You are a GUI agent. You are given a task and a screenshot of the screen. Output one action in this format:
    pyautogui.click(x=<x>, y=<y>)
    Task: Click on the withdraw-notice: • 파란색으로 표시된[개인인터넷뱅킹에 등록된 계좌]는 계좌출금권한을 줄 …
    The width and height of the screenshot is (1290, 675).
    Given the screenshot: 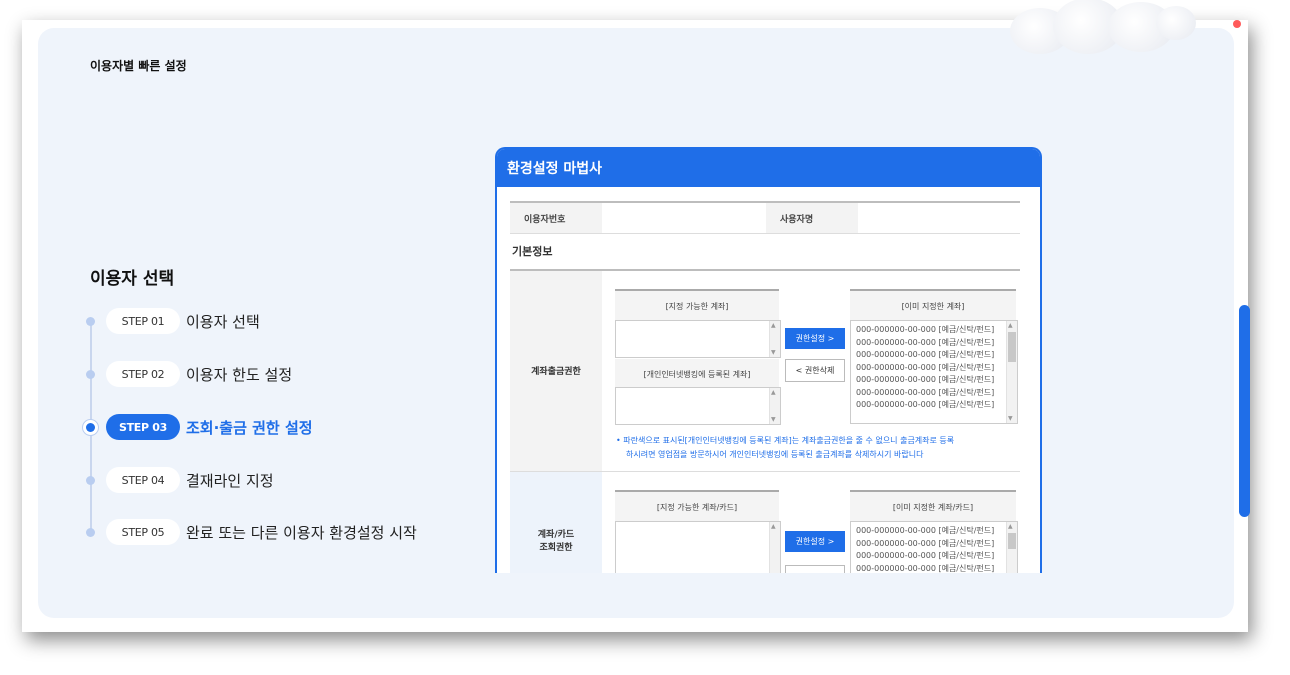 What is the action you would take?
    pyautogui.click(x=818, y=448)
    